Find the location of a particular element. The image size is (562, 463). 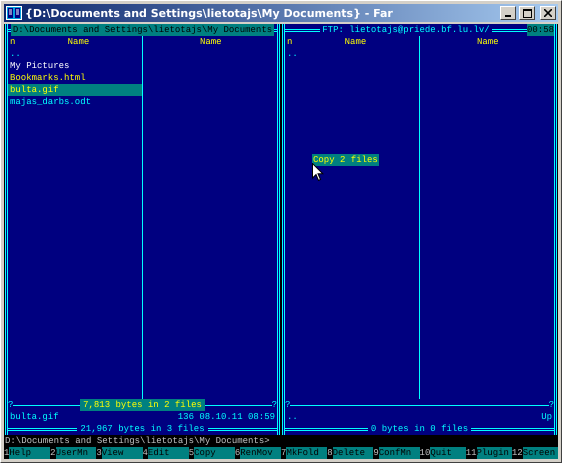

file-item: majas_darbs.odt is located at coordinates (75, 102).